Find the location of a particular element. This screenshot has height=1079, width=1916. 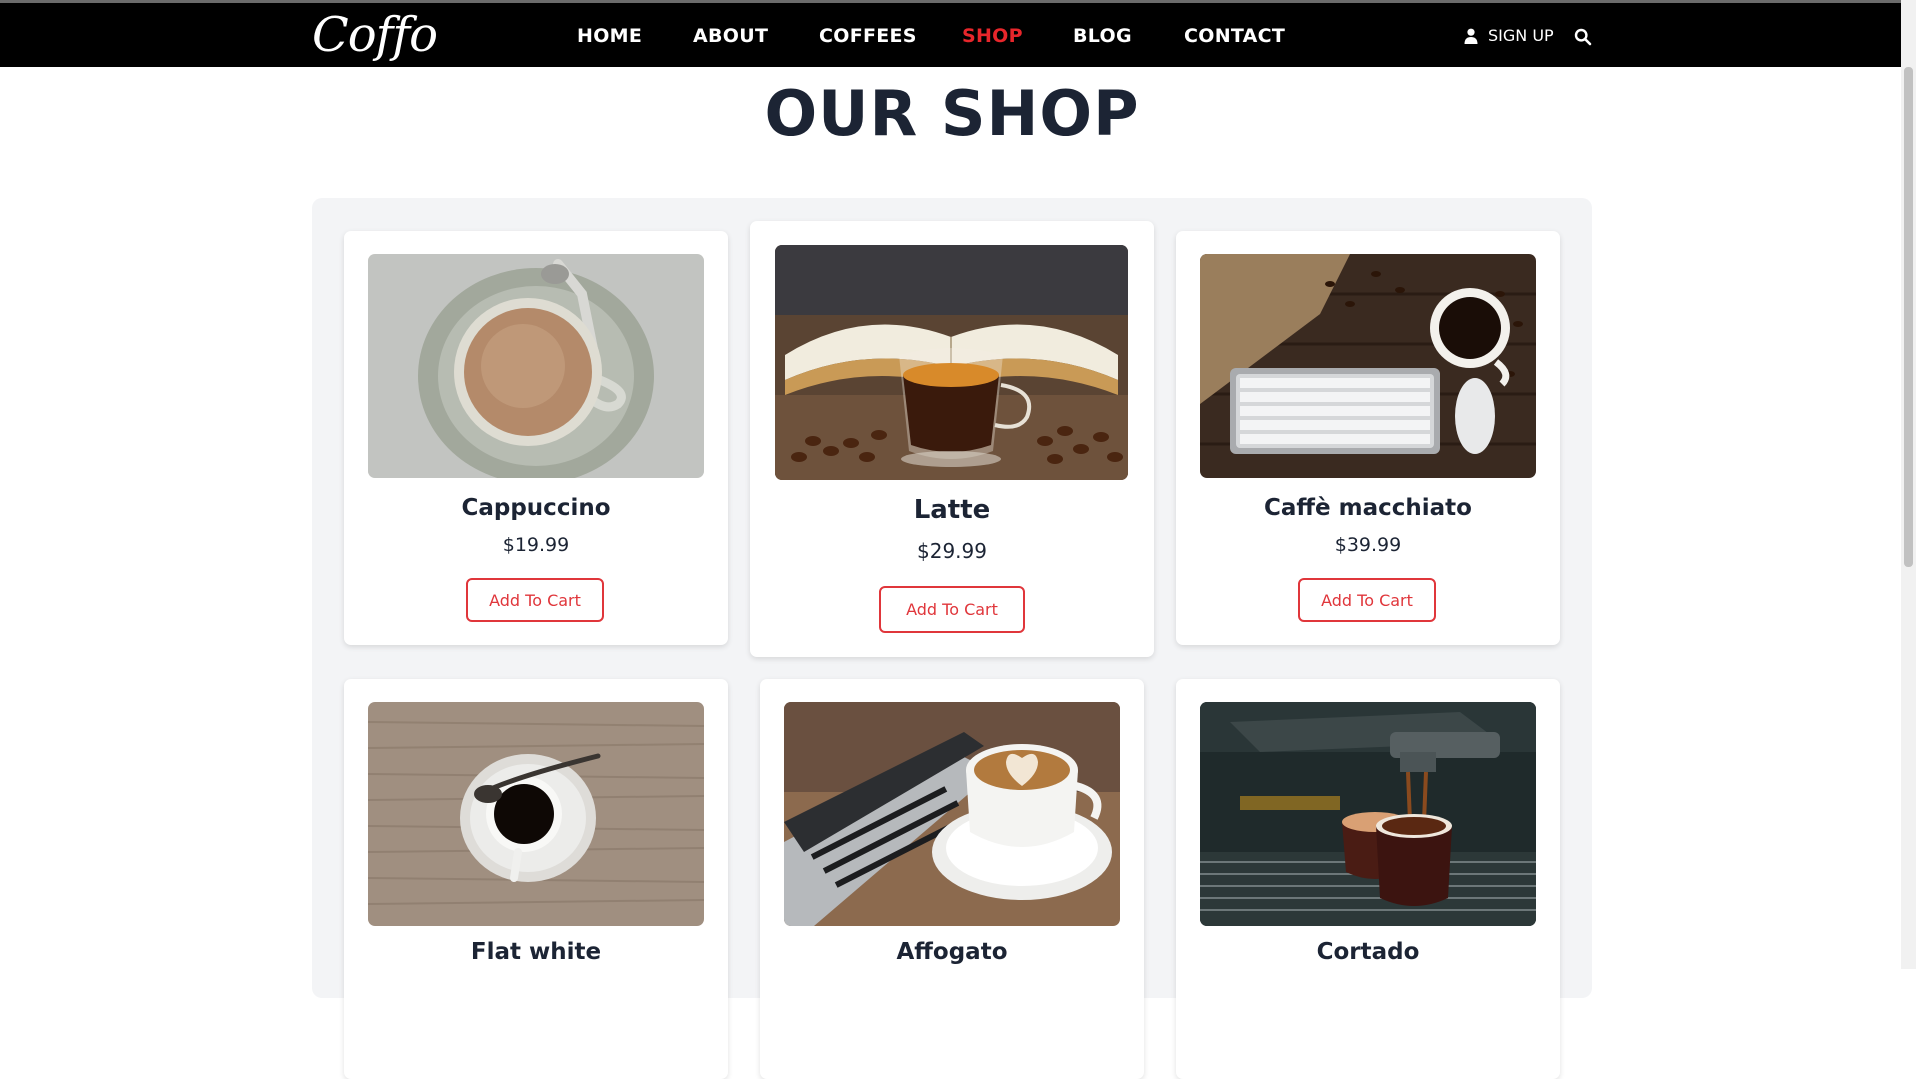

product-image-cappuccino is located at coordinates (536, 366).